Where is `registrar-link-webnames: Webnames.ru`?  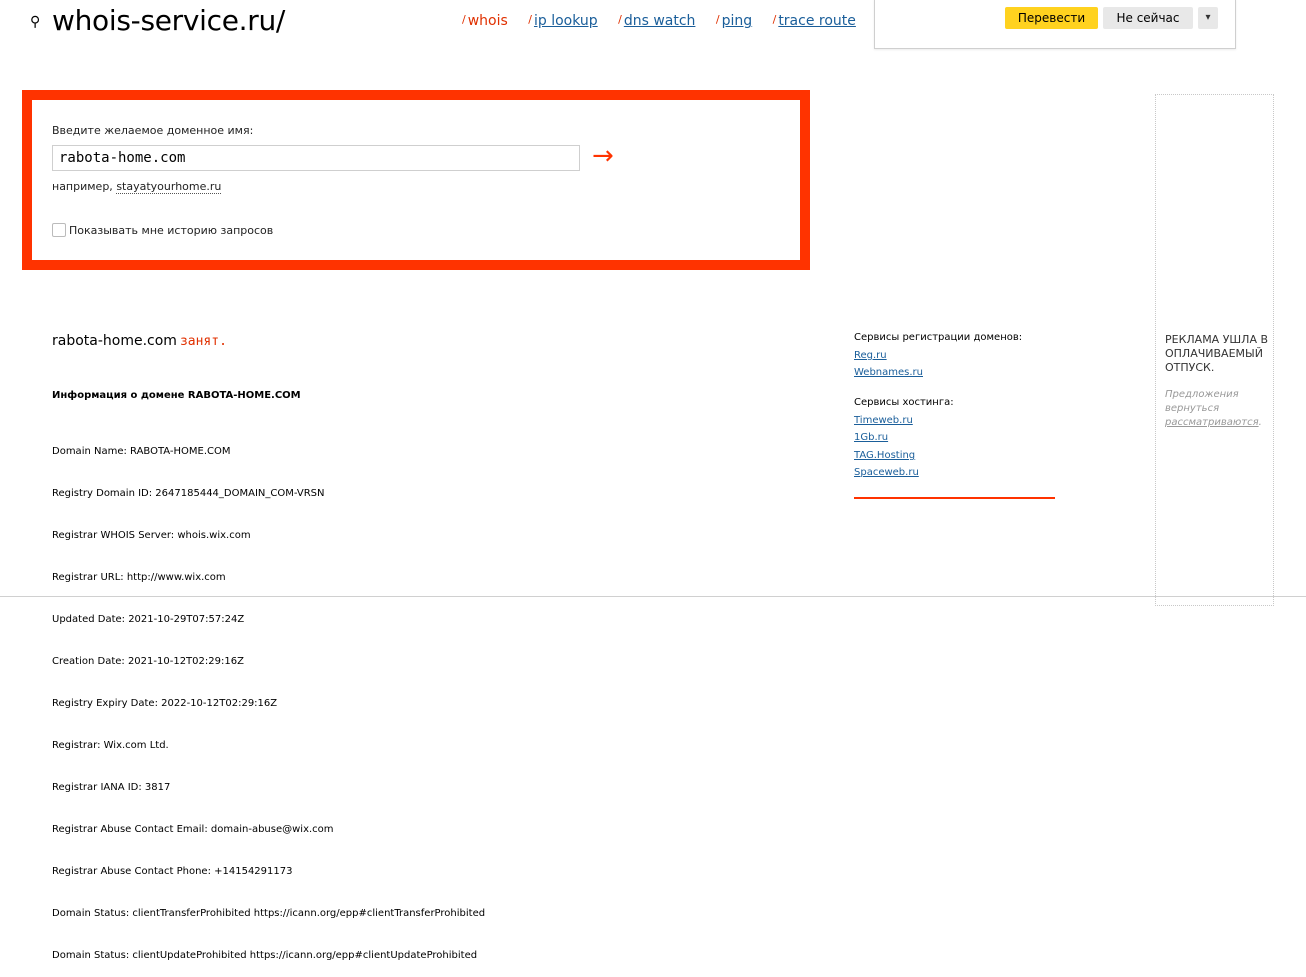 registrar-link-webnames: Webnames.ru is located at coordinates (888, 372).